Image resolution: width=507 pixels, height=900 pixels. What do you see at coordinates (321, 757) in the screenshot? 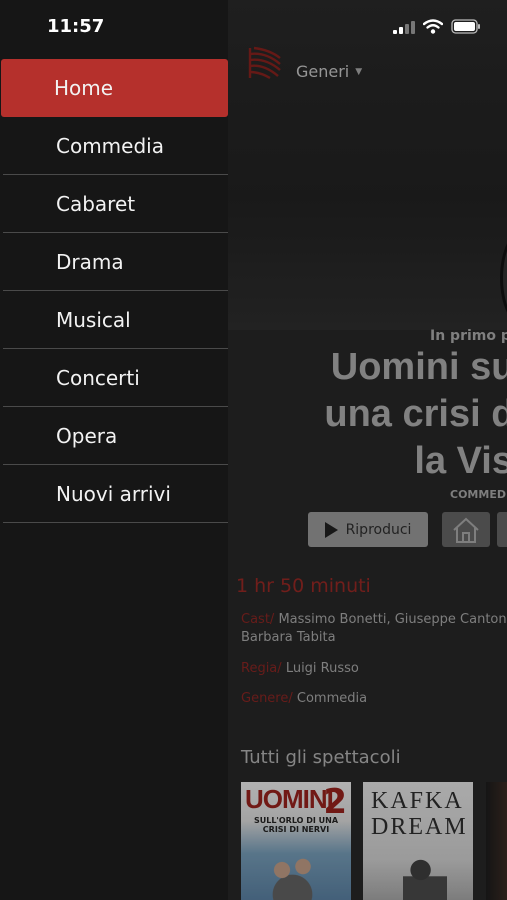
I see `all-shows-title: Tutti gli spettacoli` at bounding box center [321, 757].